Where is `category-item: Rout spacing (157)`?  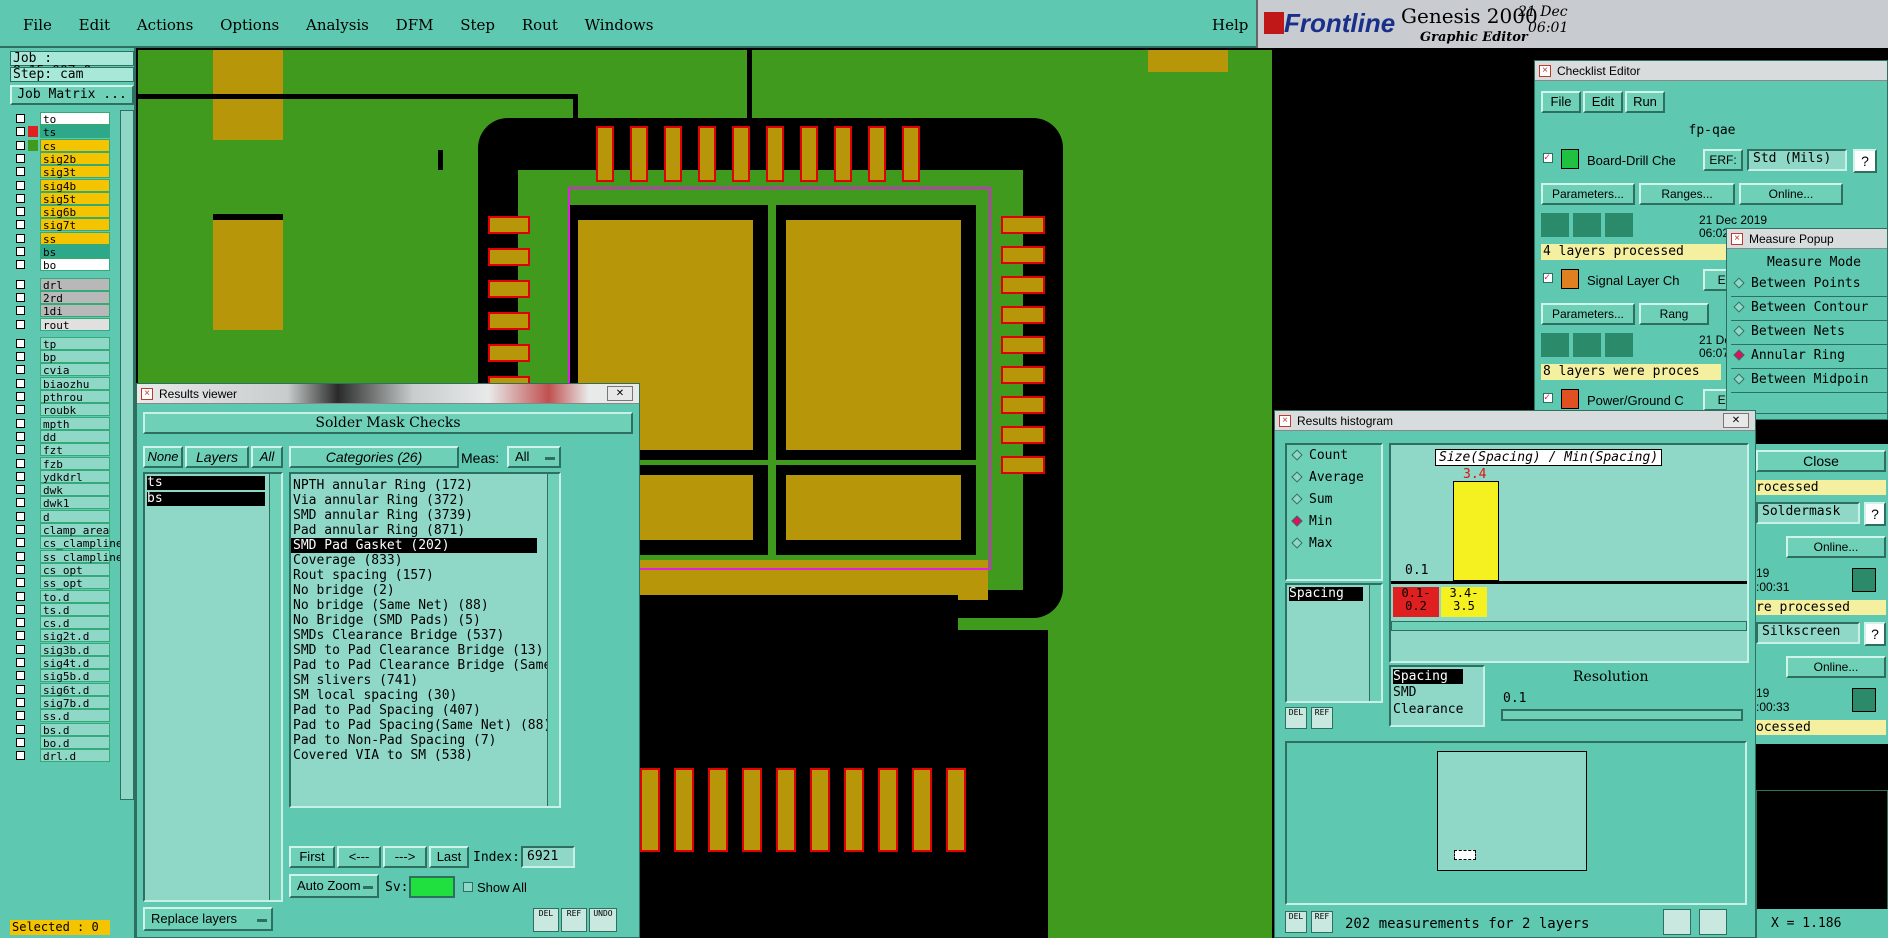
category-item: Rout spacing (157) is located at coordinates (414, 575).